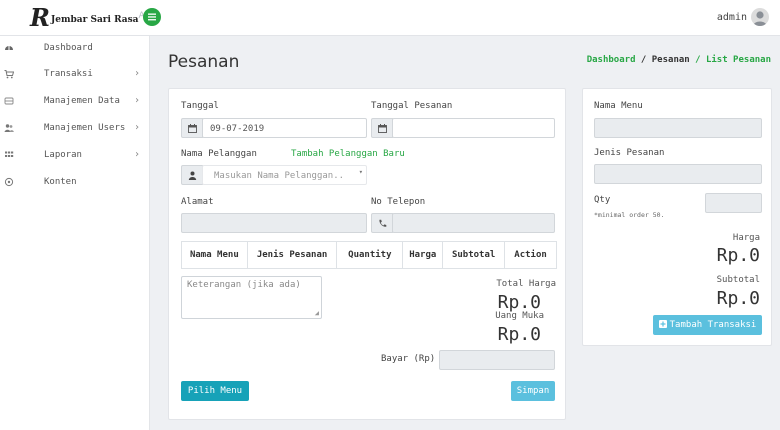 This screenshot has width=780, height=430. Describe the element at coordinates (237, 129) in the screenshot. I see `tanggal-value: 09-07-2019` at that location.